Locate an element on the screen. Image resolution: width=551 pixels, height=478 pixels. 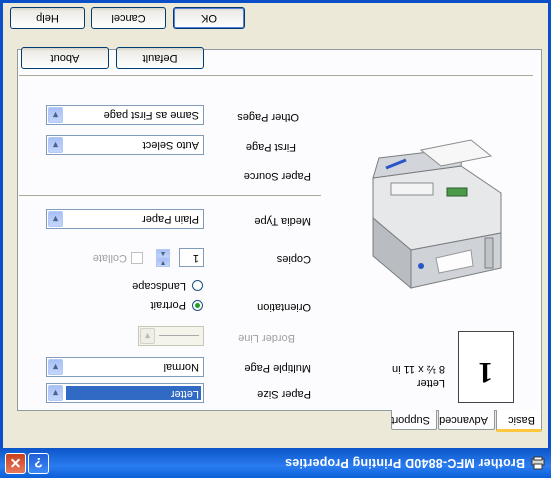
default-button: Default is located at coordinates (160, 58).